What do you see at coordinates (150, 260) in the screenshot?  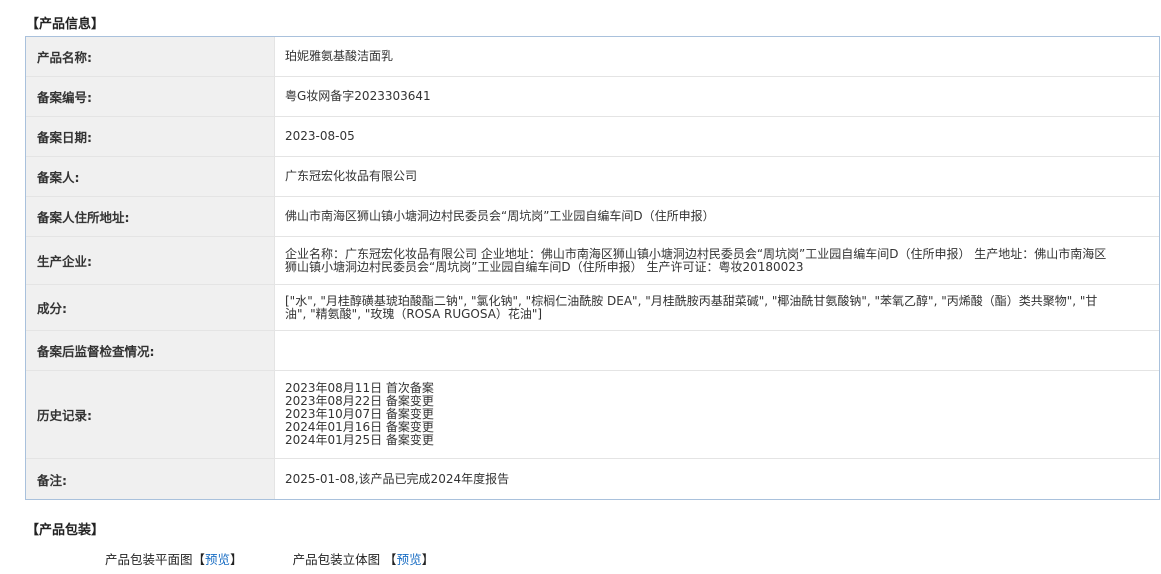 I see `manufacturer-label: 生产企业:` at bounding box center [150, 260].